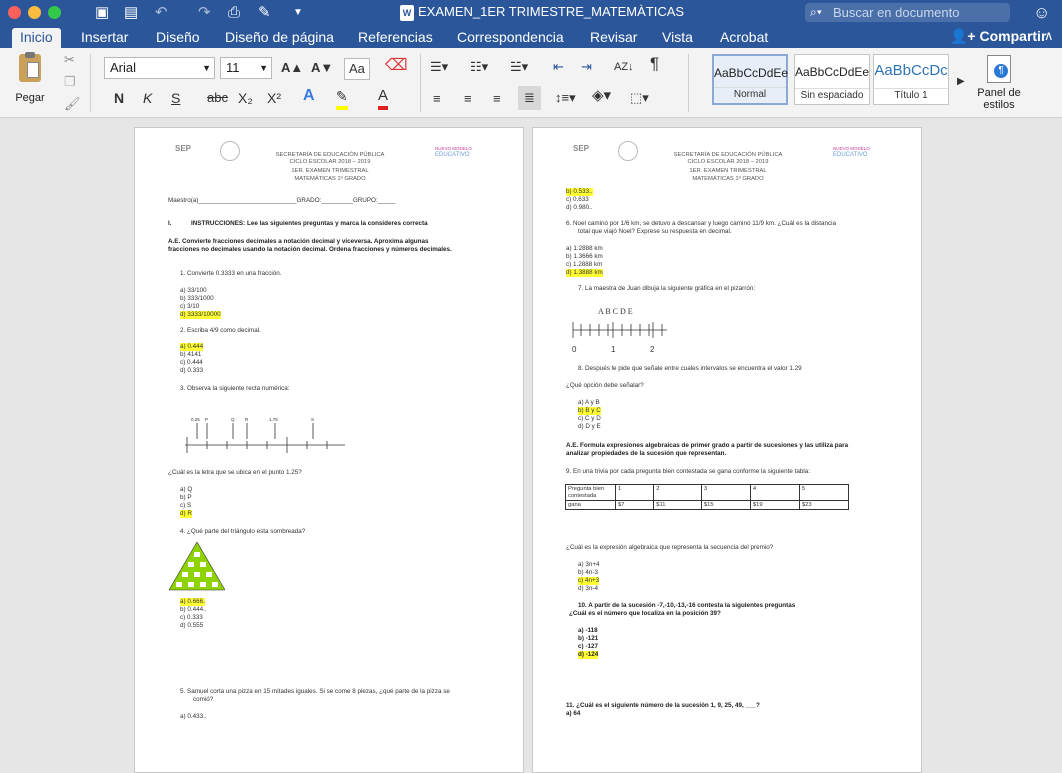  Describe the element at coordinates (407, 13) in the screenshot. I see `word-document-icon: W` at that location.